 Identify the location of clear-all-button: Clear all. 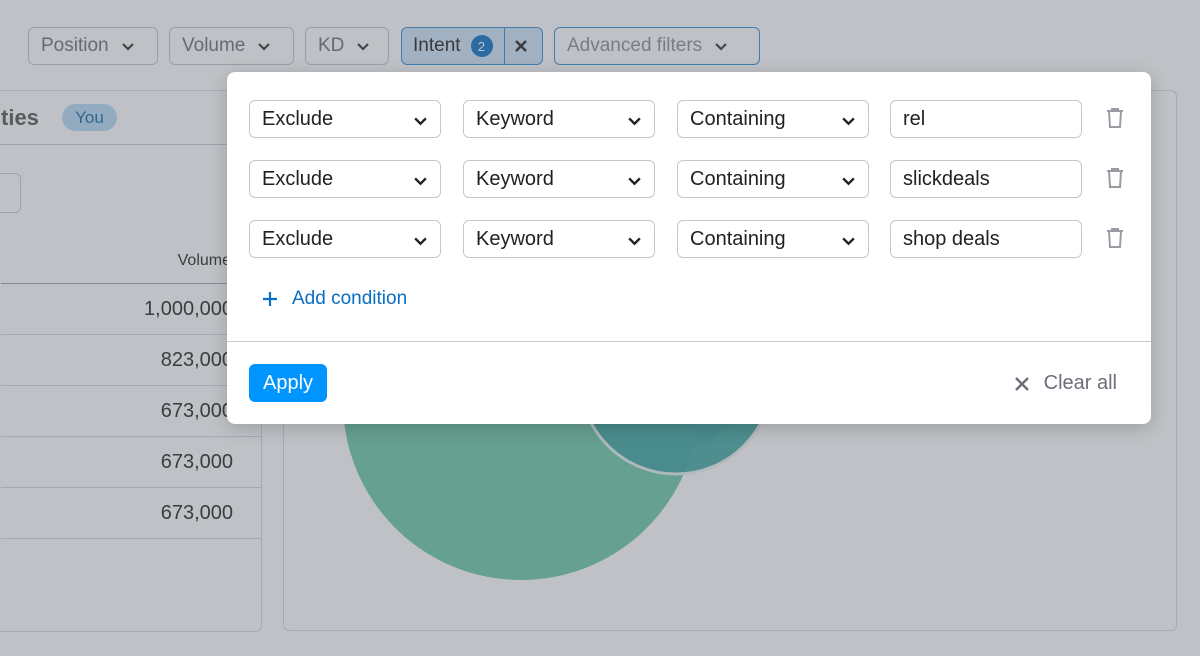
(1065, 383).